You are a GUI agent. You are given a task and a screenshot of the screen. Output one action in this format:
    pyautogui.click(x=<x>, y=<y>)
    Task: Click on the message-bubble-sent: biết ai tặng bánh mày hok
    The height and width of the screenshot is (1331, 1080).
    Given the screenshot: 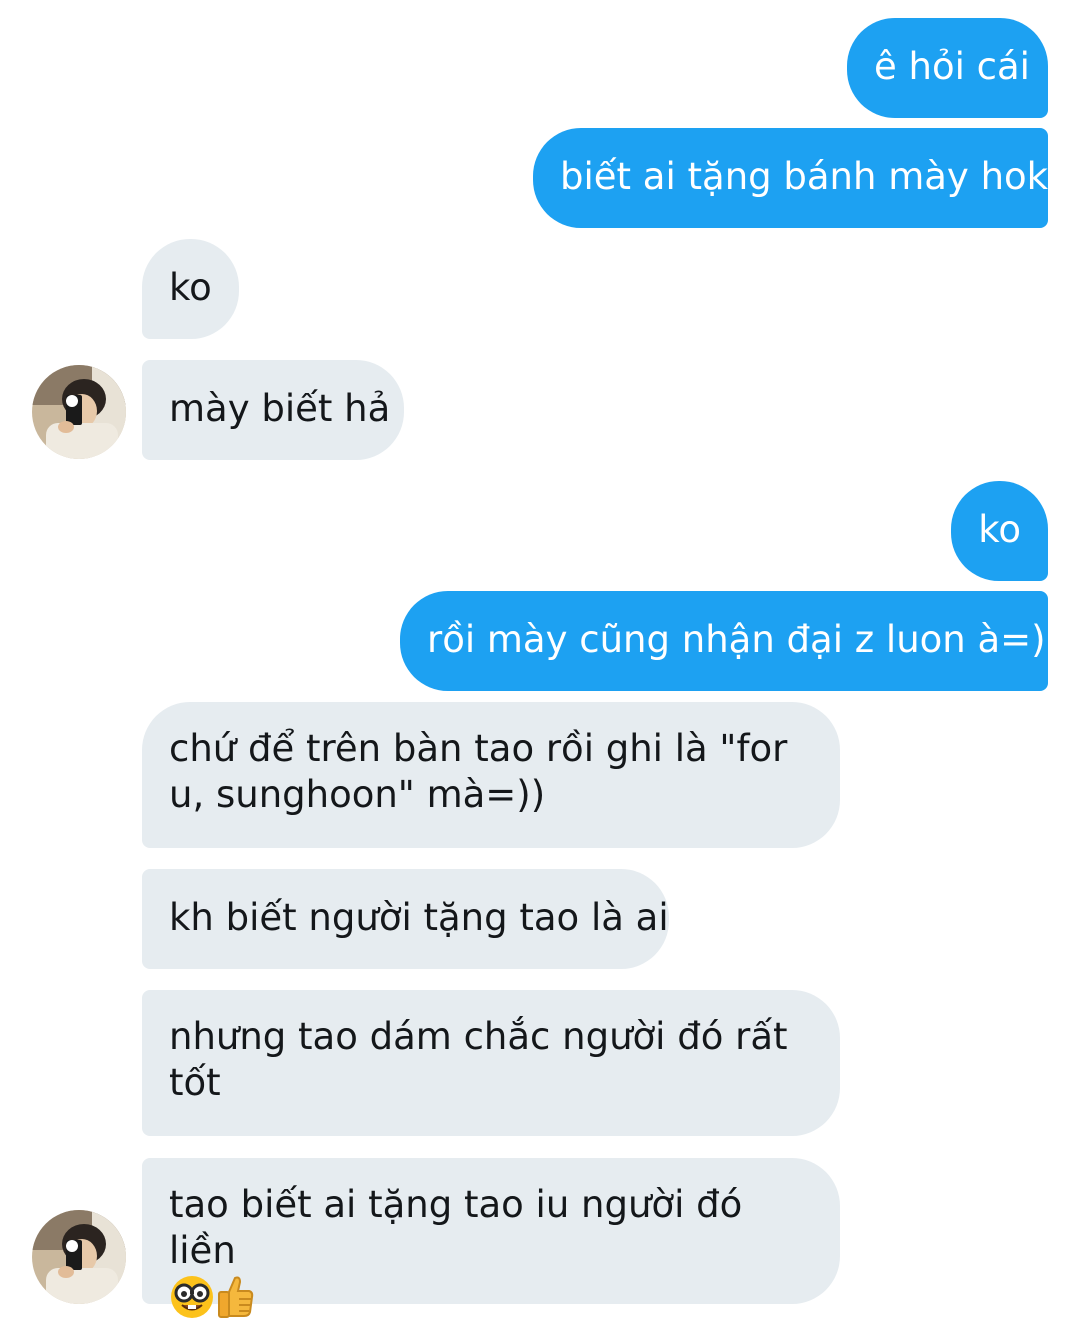 What is the action you would take?
    pyautogui.click(x=790, y=178)
    